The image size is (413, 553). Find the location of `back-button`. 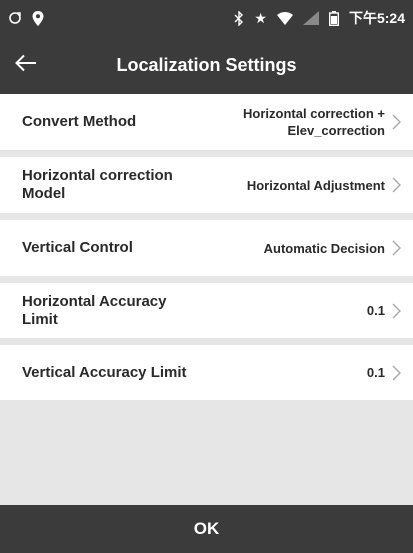

back-button is located at coordinates (26, 65).